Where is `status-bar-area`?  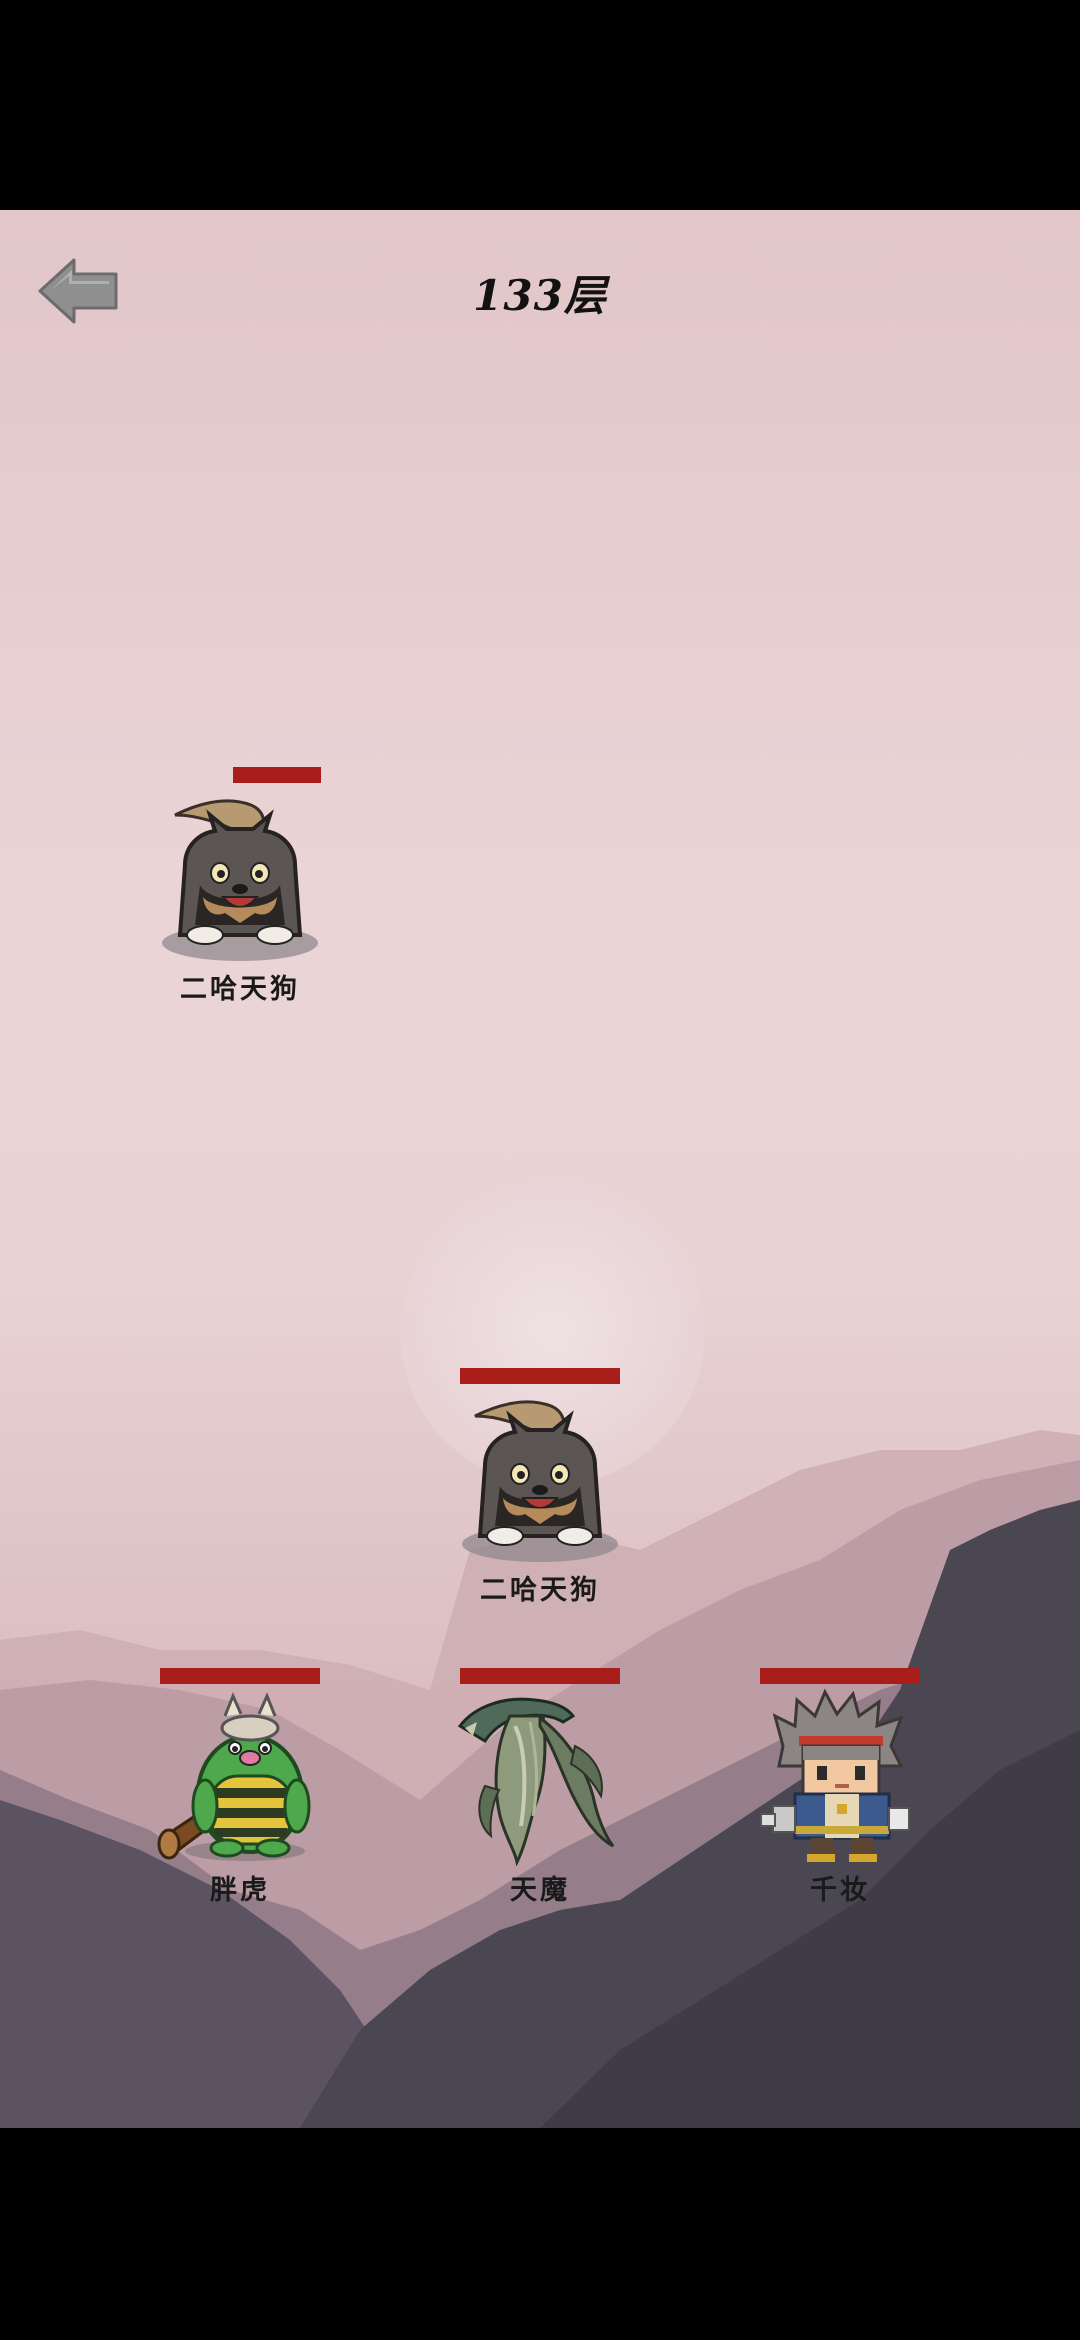 status-bar-area is located at coordinates (540, 105).